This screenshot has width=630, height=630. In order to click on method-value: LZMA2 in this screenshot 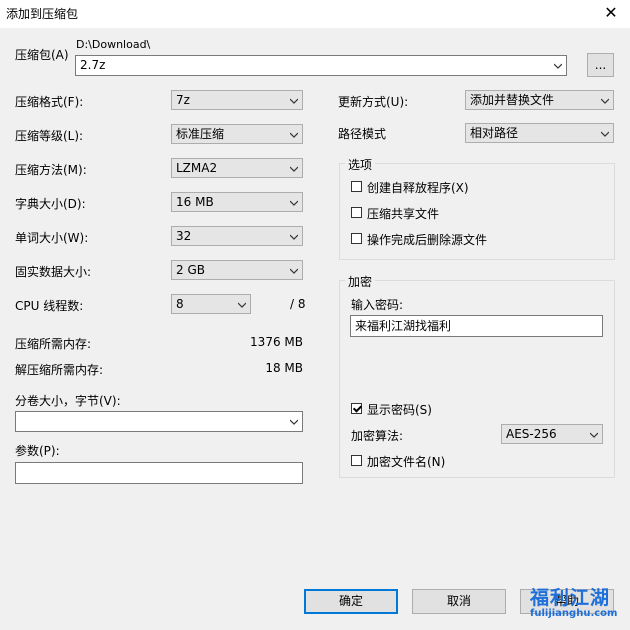, I will do `click(197, 168)`.